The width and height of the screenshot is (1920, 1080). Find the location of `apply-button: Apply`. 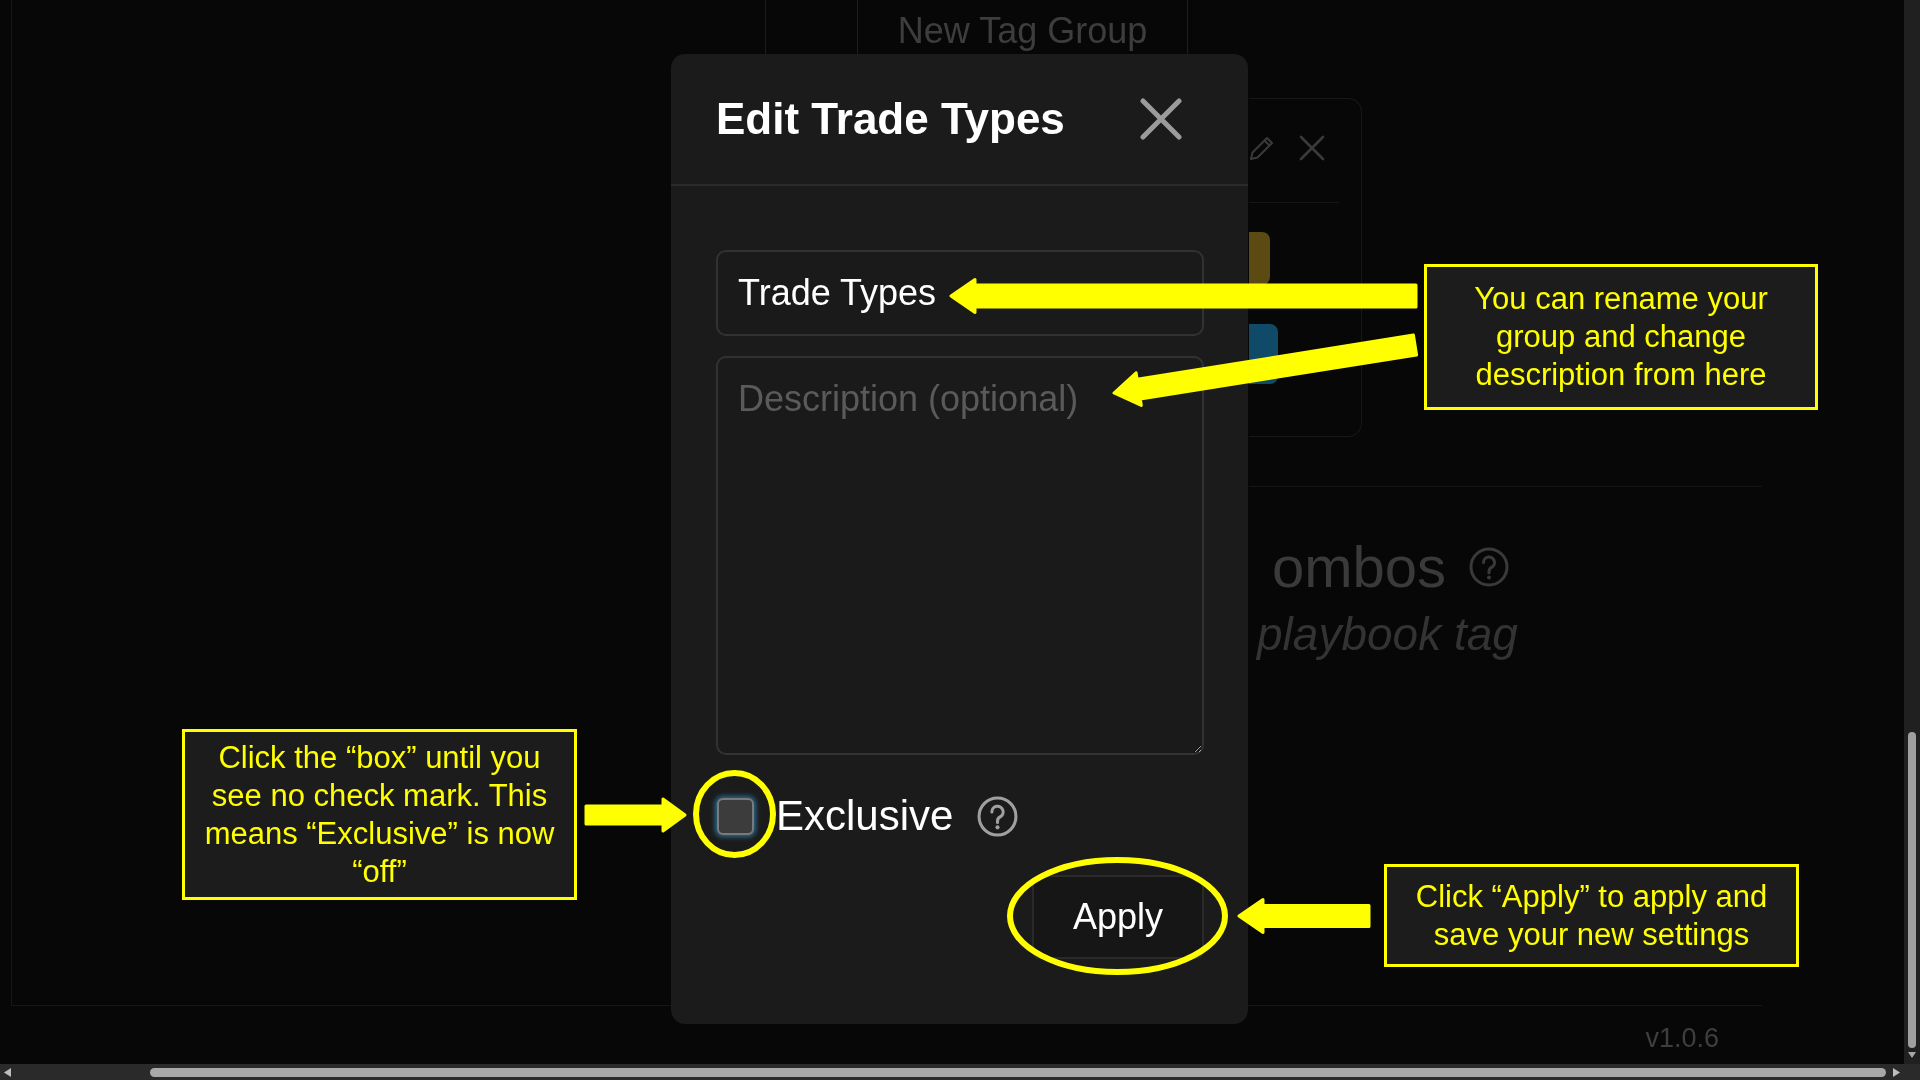

apply-button: Apply is located at coordinates (1118, 917).